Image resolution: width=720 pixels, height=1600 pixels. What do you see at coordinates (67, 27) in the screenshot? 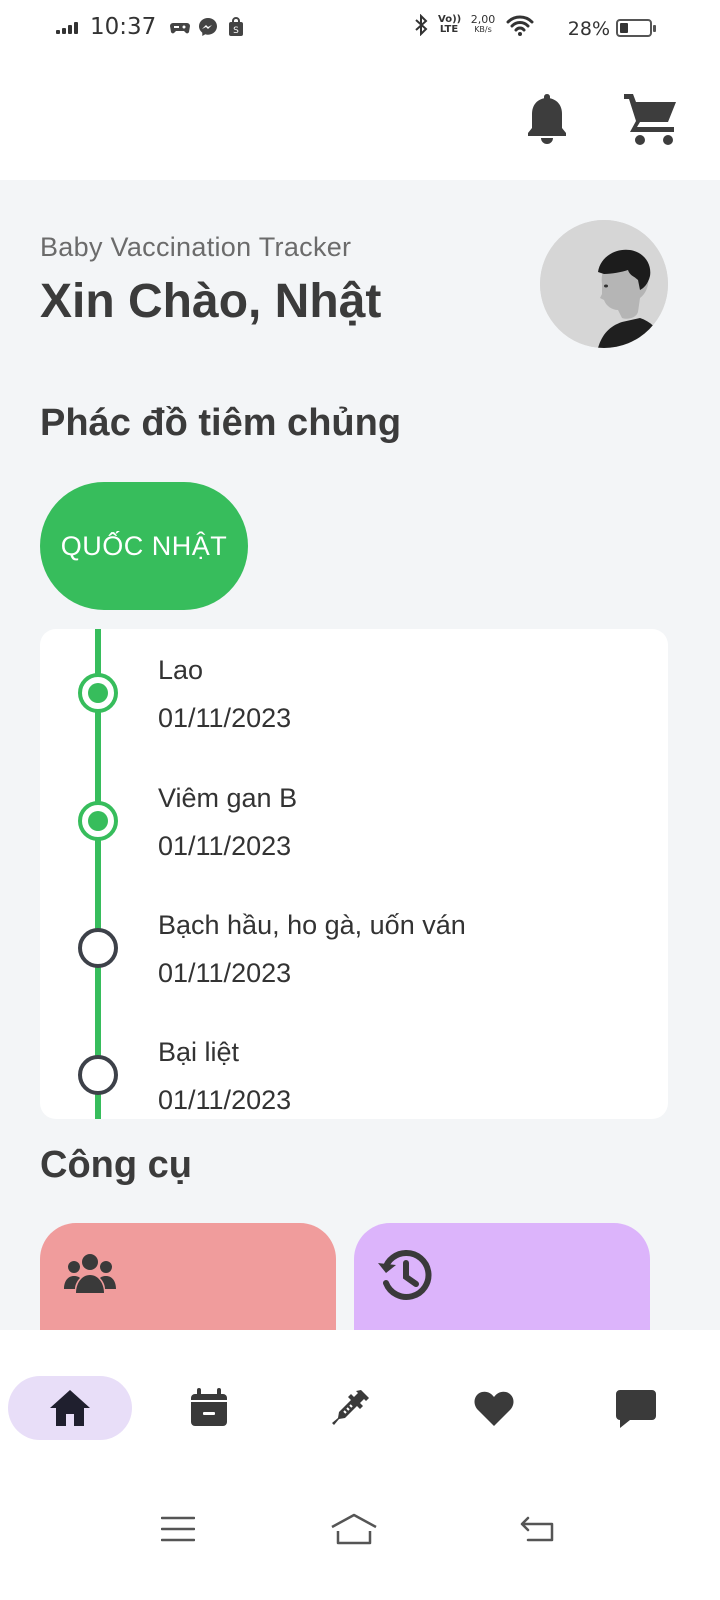
I see `signal-icon` at bounding box center [67, 27].